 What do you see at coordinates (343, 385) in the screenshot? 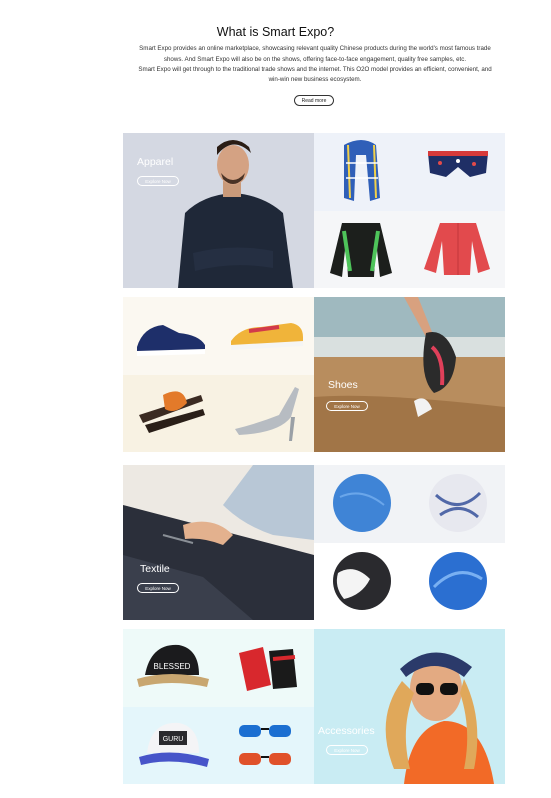
I see `category-label-shoes: Shoes` at bounding box center [343, 385].